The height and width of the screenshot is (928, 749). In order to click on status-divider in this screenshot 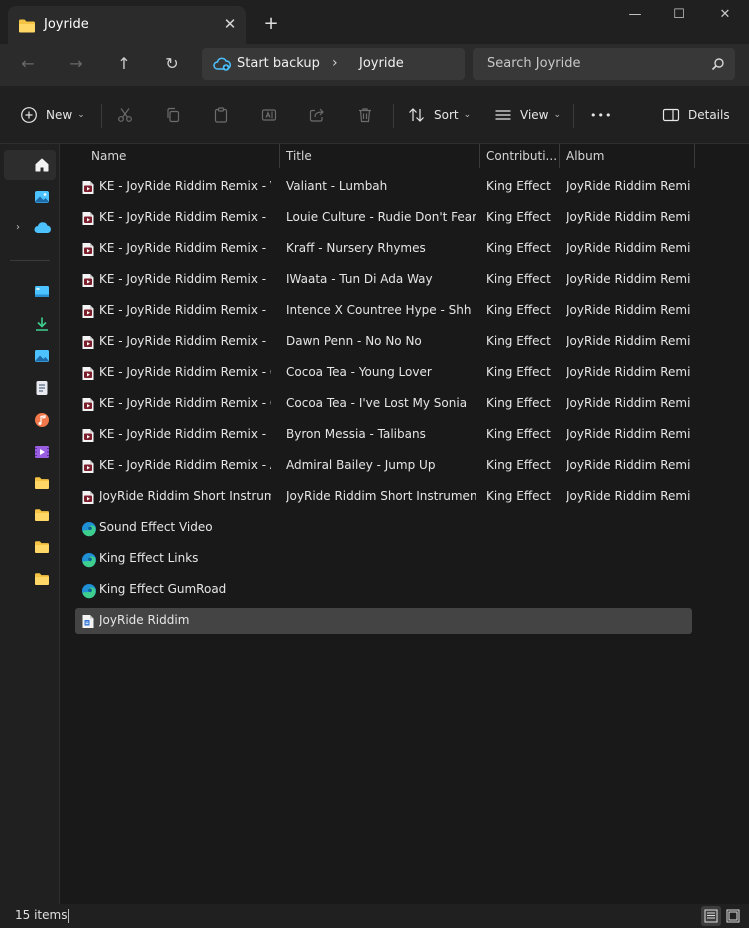, I will do `click(68, 916)`.